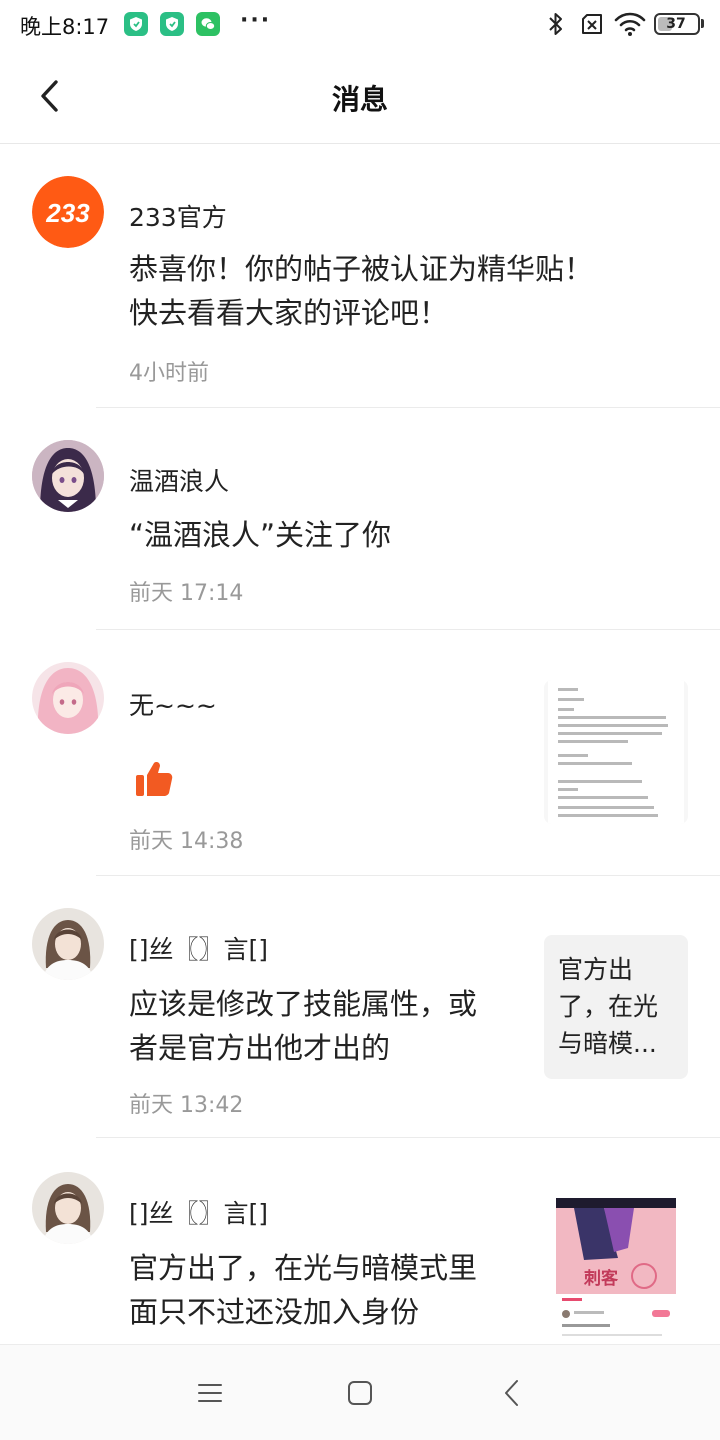 This screenshot has height=1440, width=720. What do you see at coordinates (303, 1290) in the screenshot?
I see `message-text: 官方出了，在光与暗模式里 面只不过还没加入身份` at bounding box center [303, 1290].